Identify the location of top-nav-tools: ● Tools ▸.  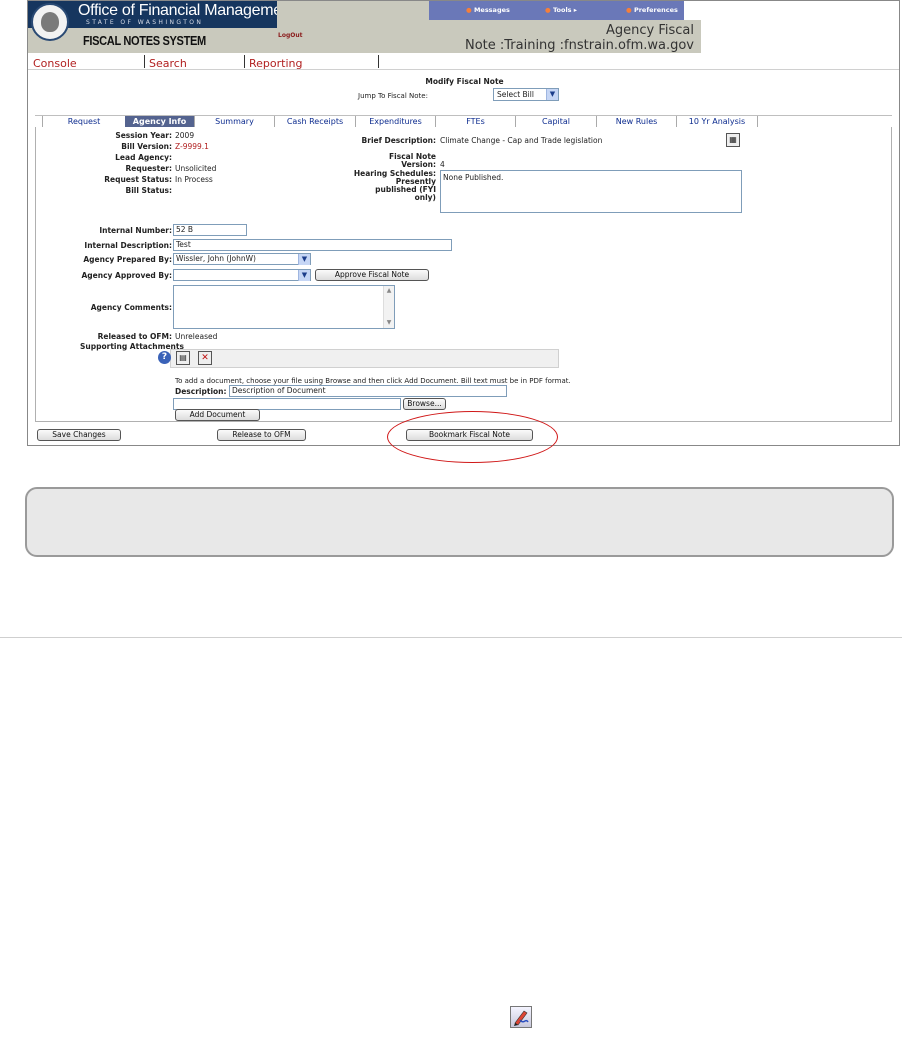
(561, 10).